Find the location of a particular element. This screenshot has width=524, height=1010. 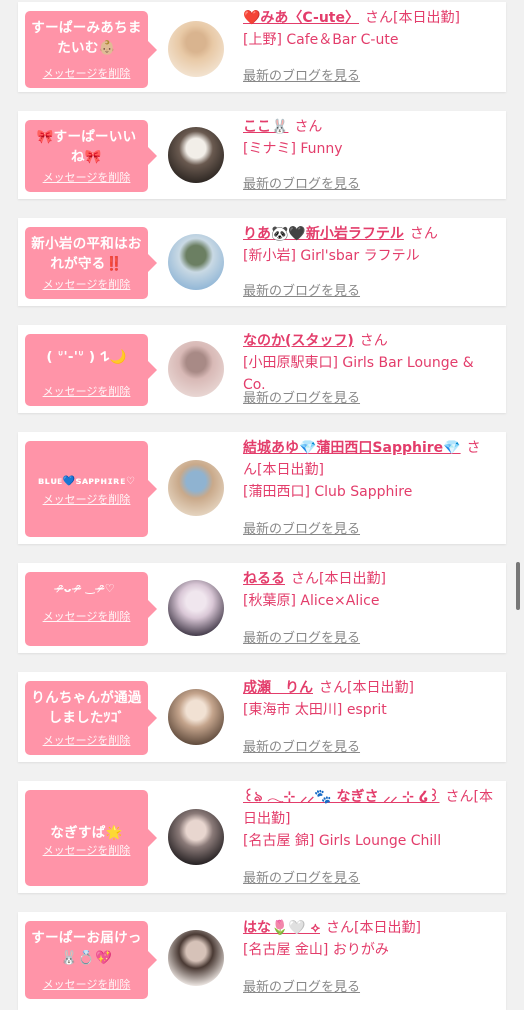

status-badge: ん[本日出勤] is located at coordinates (283, 470).